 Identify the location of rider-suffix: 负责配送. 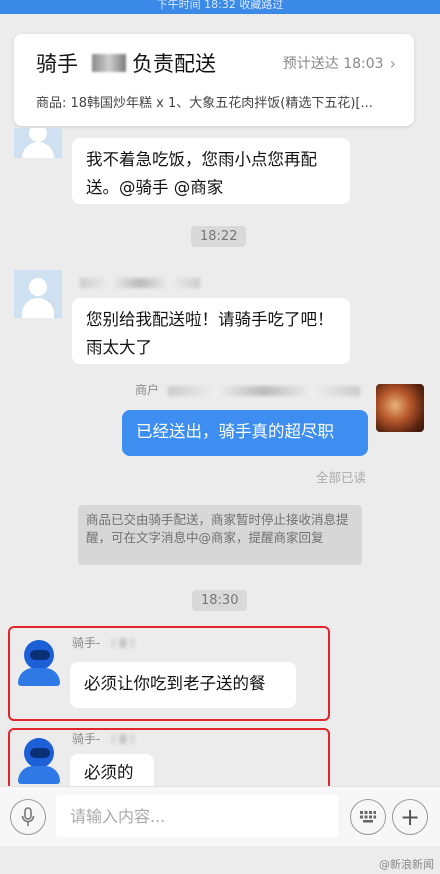
(174, 64).